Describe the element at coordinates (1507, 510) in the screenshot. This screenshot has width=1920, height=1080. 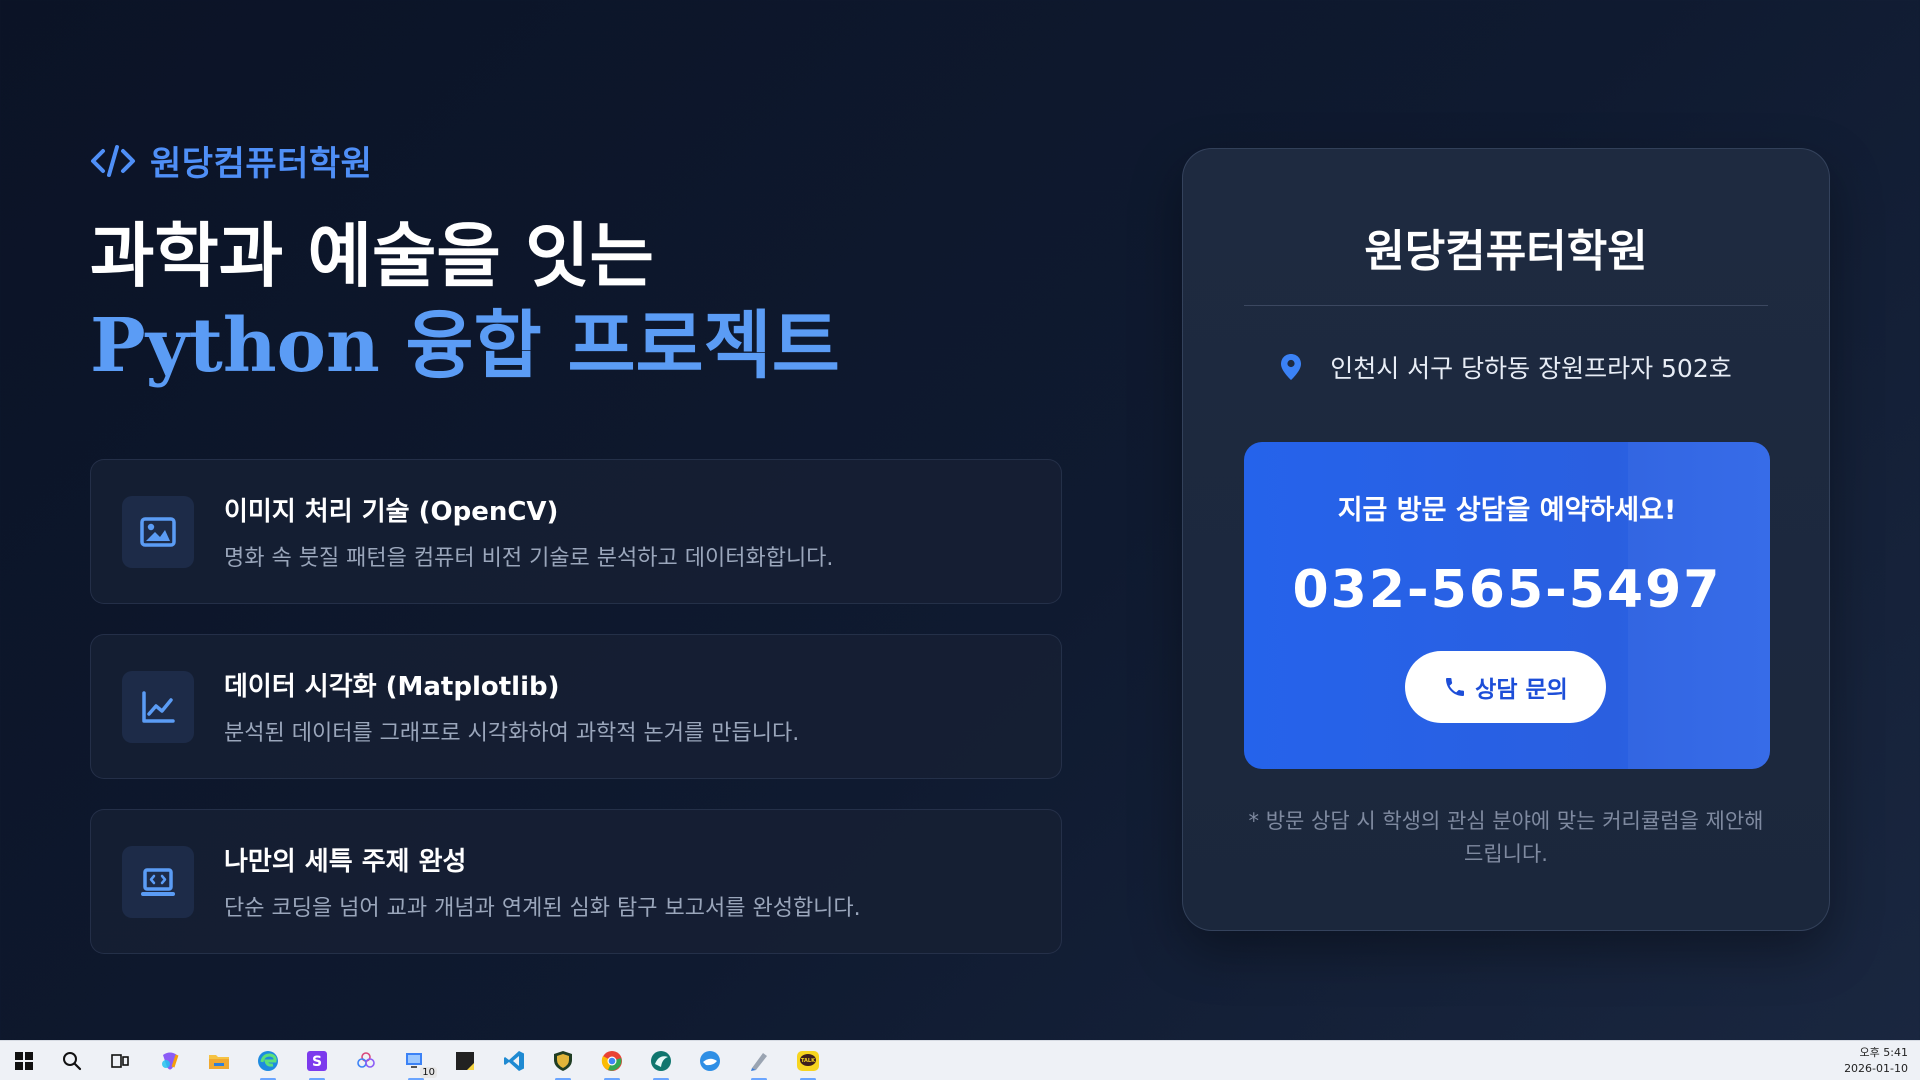
I see `cta-title: 지금 방문 상담을 예약하세요!` at that location.